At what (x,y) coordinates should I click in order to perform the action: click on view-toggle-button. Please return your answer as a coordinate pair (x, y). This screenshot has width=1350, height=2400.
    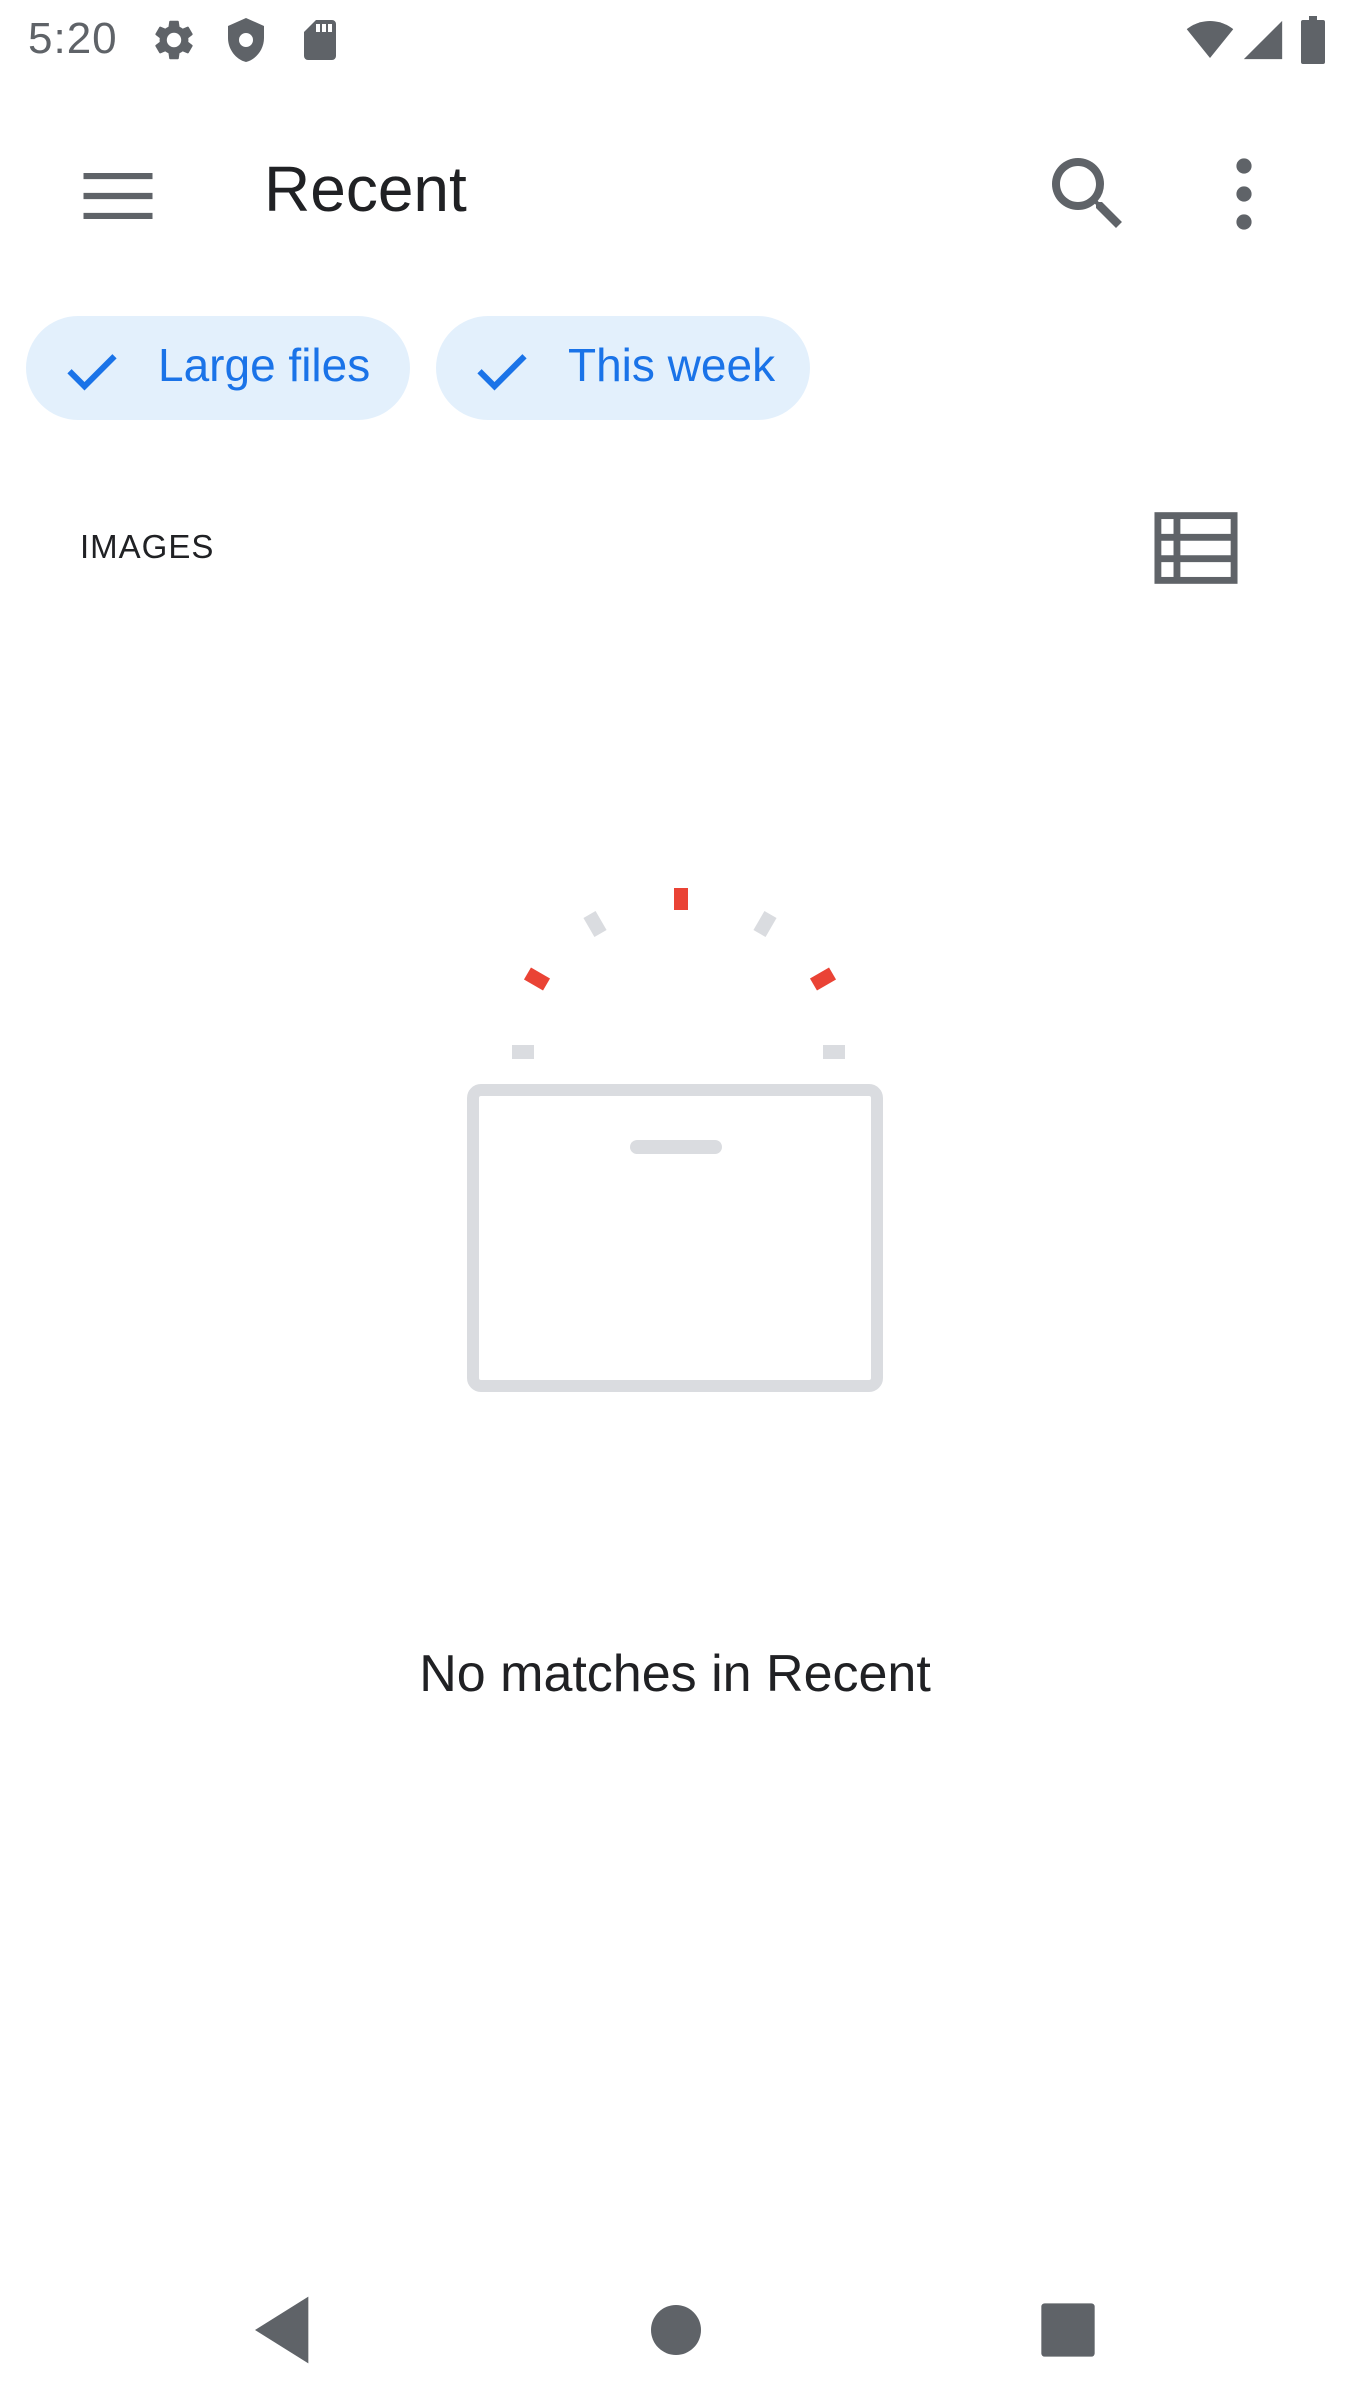
    Looking at the image, I should click on (1196, 548).